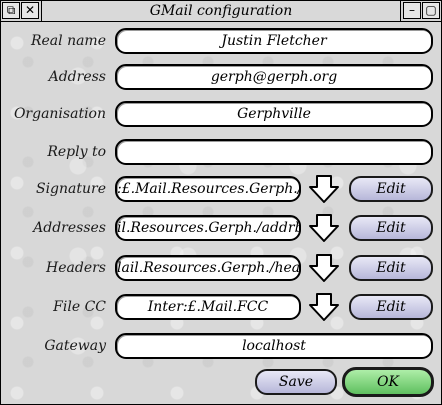 The image size is (442, 405). I want to click on address-label: Address, so click(77, 77).